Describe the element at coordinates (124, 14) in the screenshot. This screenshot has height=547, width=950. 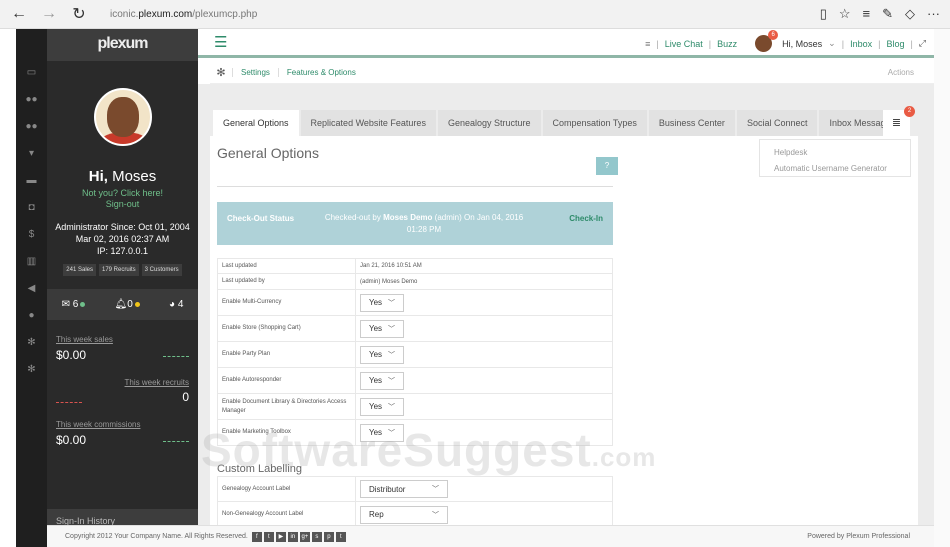
I see `url-prefix: iconic.` at that location.